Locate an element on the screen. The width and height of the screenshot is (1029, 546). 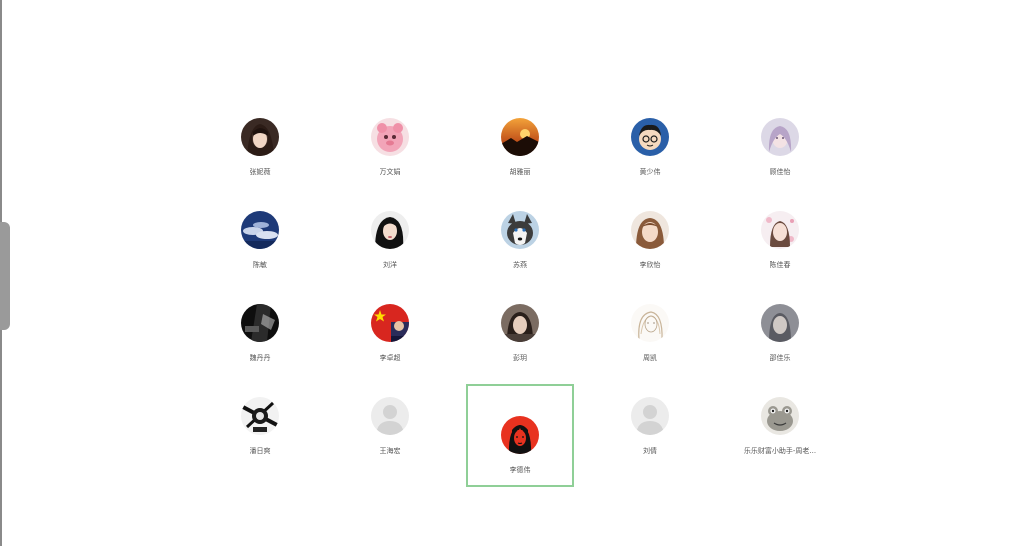
contact-name: 彭玥 is located at coordinates (520, 358).